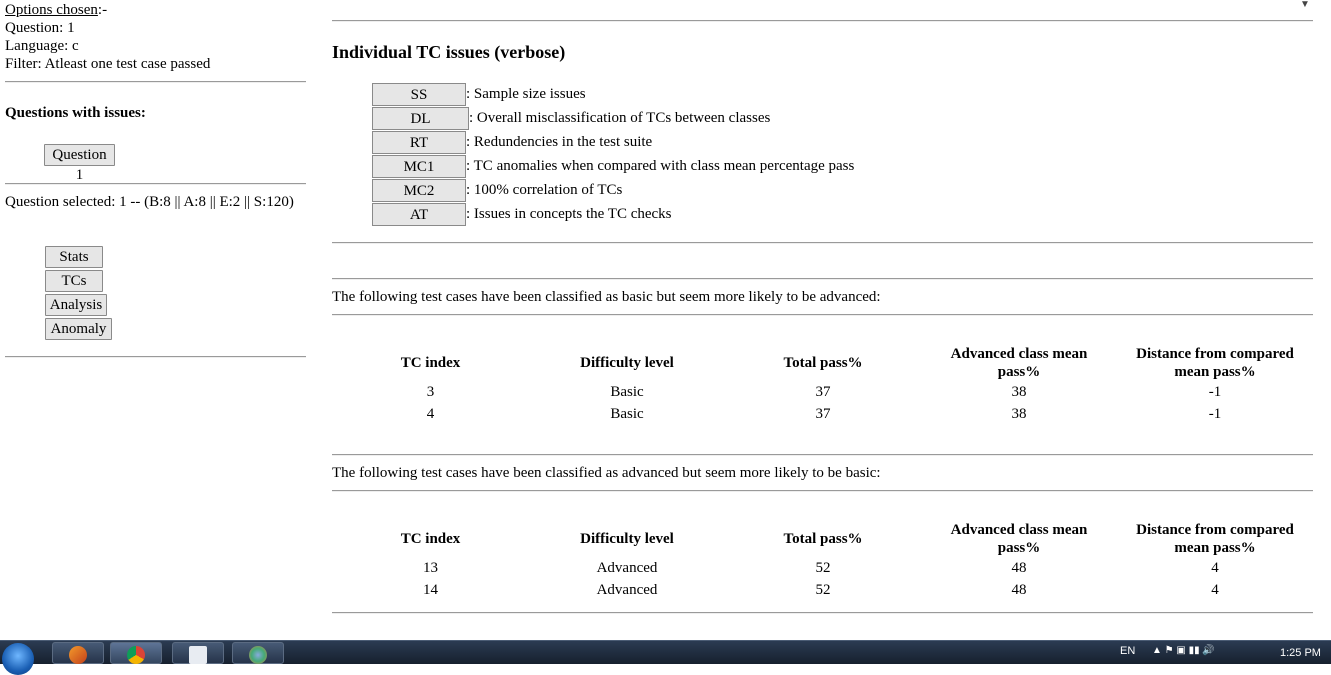  I want to click on table-row: 14 Advanced 52 48 4, so click(822, 590).